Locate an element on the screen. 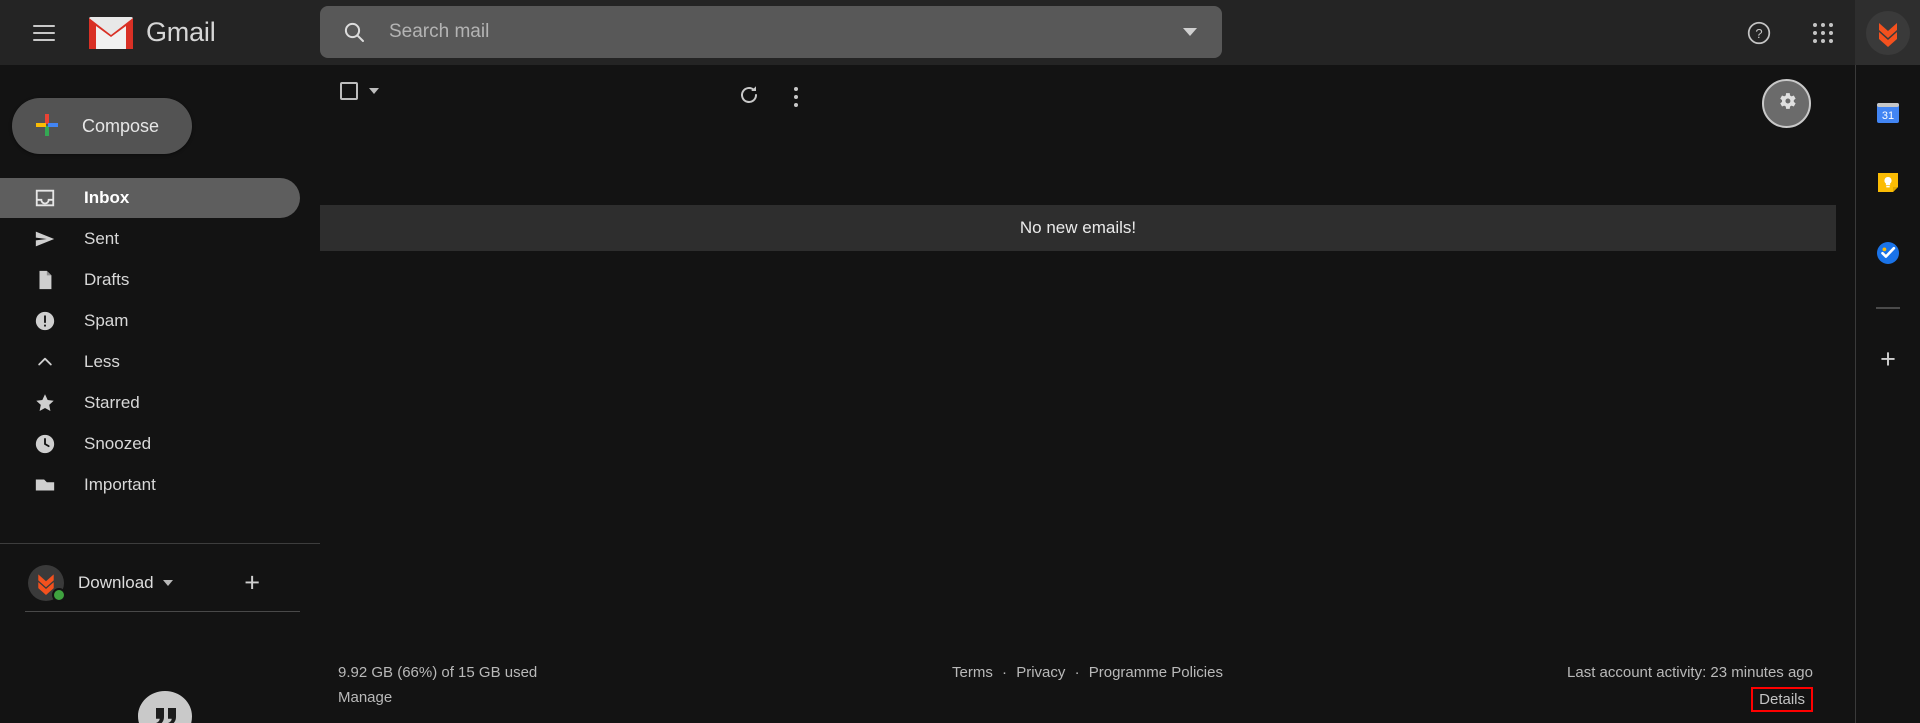 The height and width of the screenshot is (723, 1920). sidebar-item-drafts: Drafts is located at coordinates (150, 280).